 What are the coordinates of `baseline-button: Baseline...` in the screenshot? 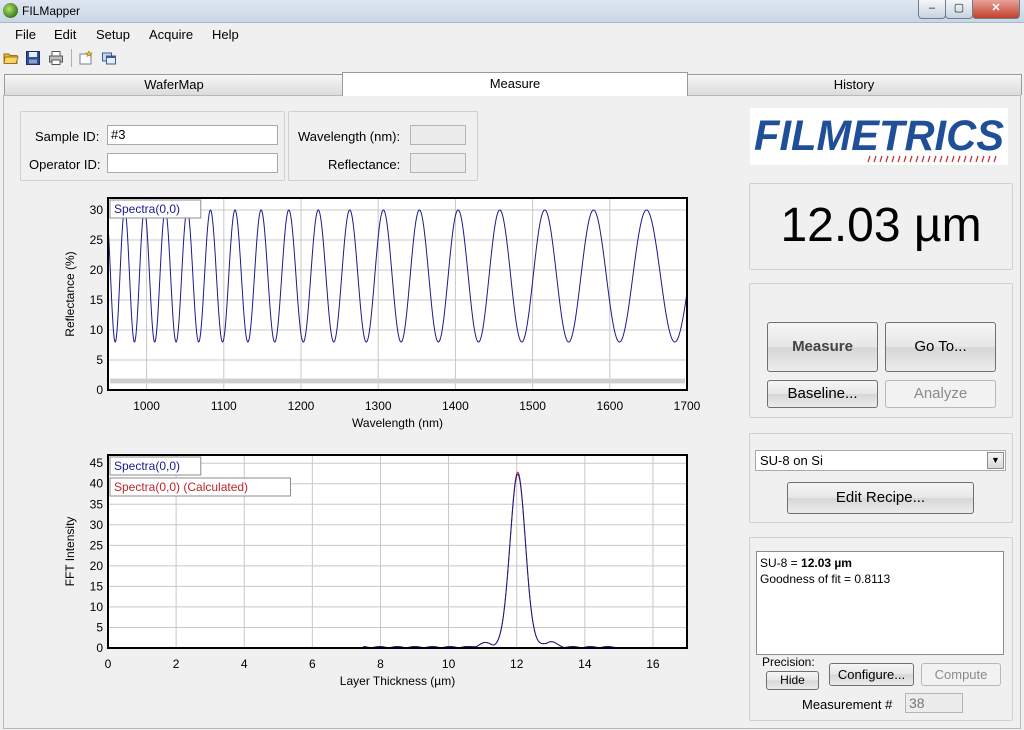 It's located at (822, 394).